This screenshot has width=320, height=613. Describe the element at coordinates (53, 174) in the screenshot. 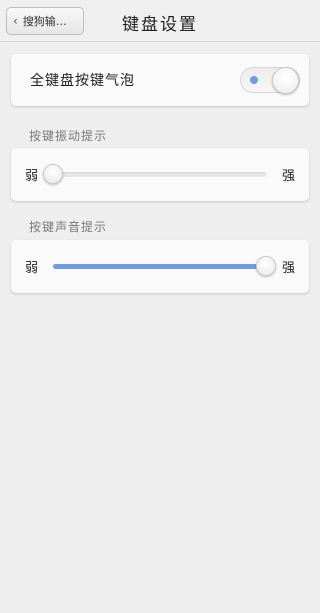

I see `vibration-slider-knob` at that location.